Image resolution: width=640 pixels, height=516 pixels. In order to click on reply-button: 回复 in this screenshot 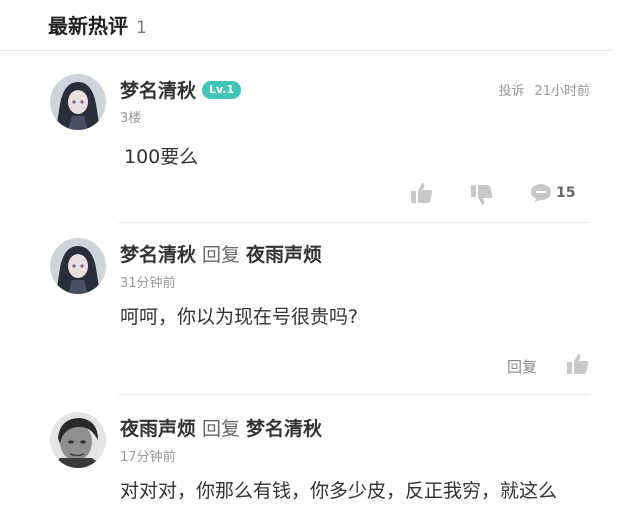, I will do `click(522, 366)`.